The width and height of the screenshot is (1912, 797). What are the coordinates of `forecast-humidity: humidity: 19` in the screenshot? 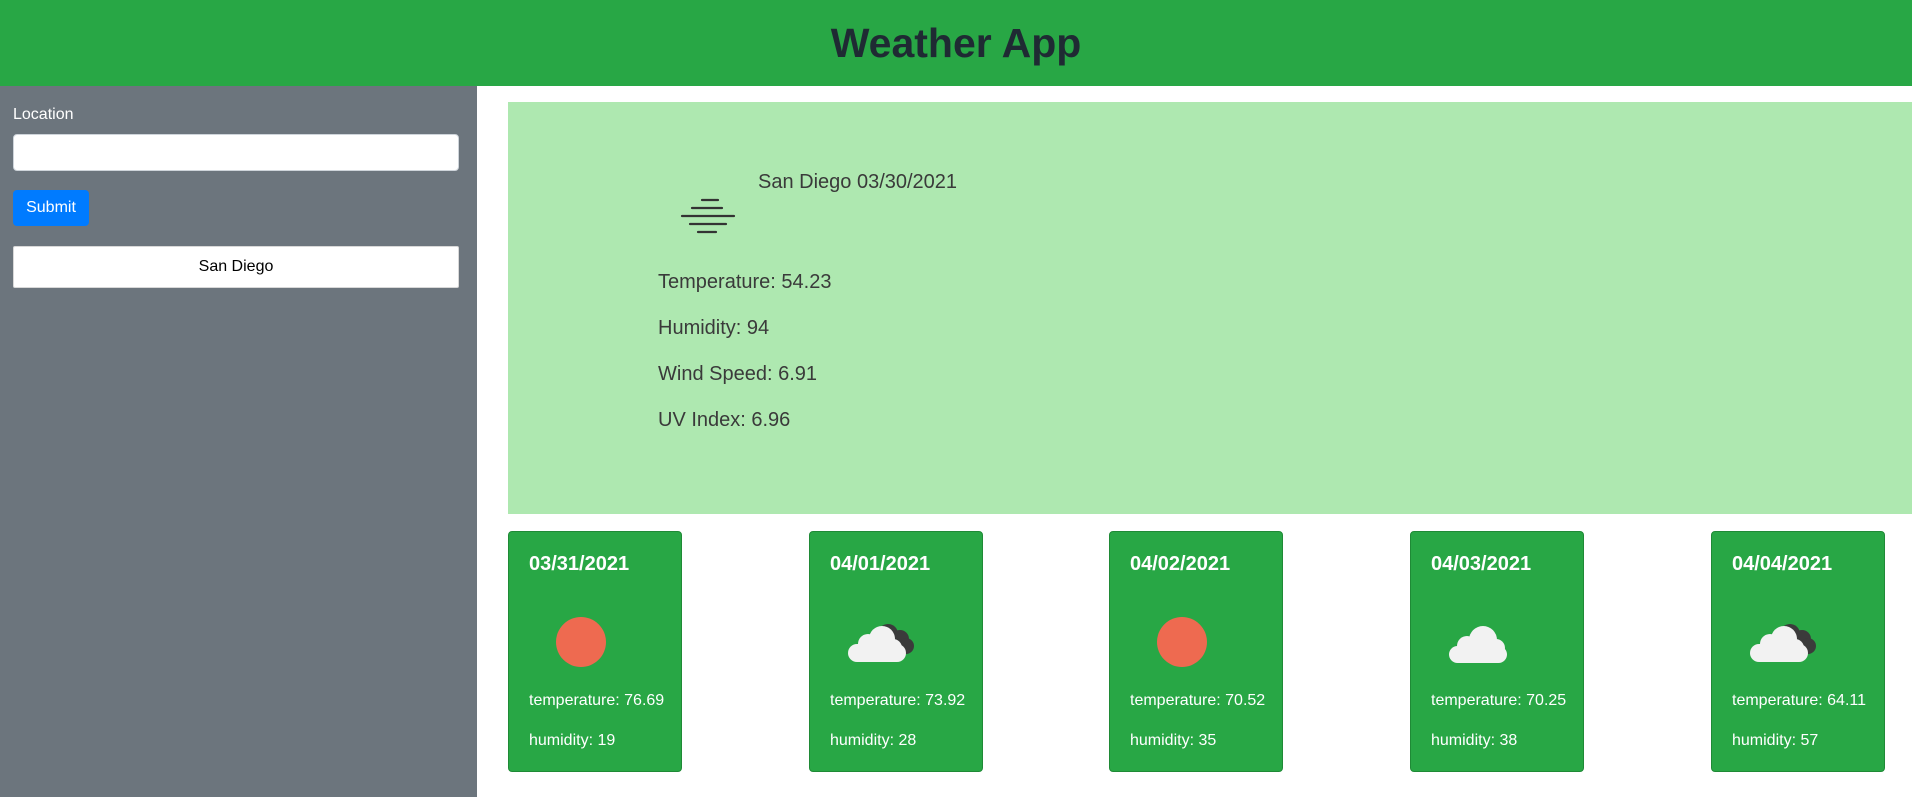 It's located at (572, 740).